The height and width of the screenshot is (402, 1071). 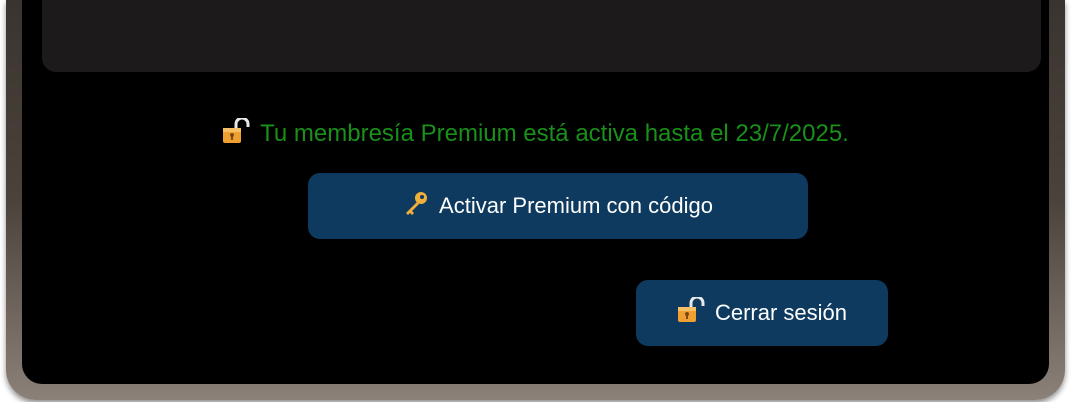 What do you see at coordinates (416, 206) in the screenshot?
I see `key-icon` at bounding box center [416, 206].